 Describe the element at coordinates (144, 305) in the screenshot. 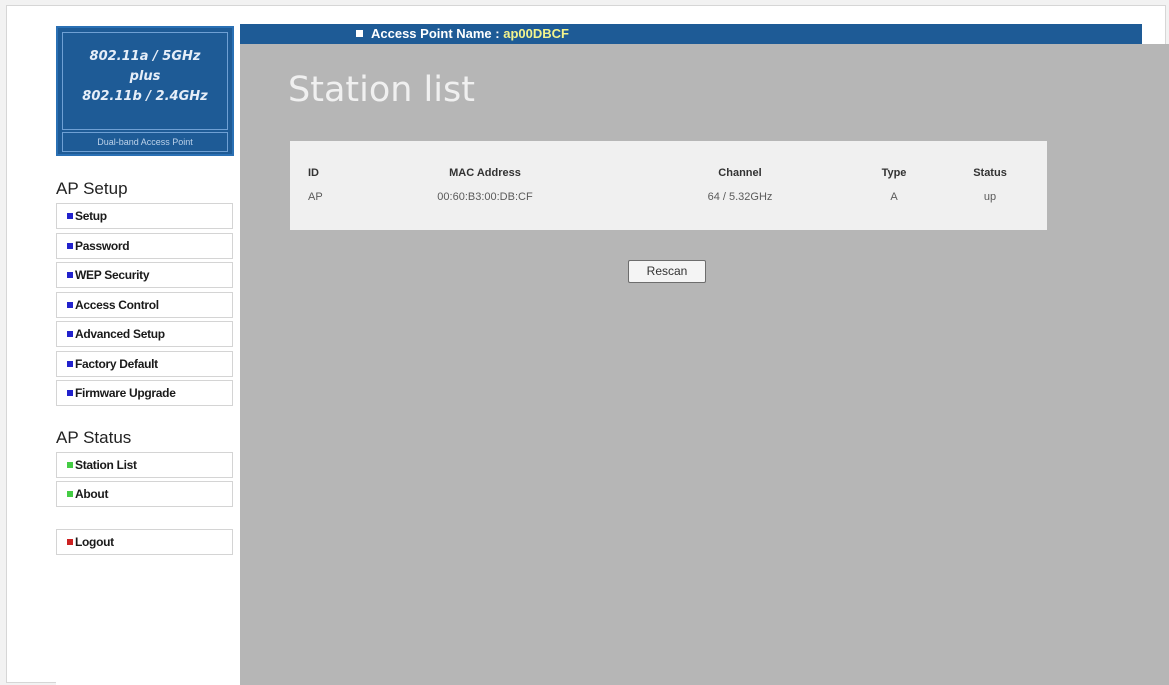

I see `sidebar-item-access-control: Access Control` at that location.